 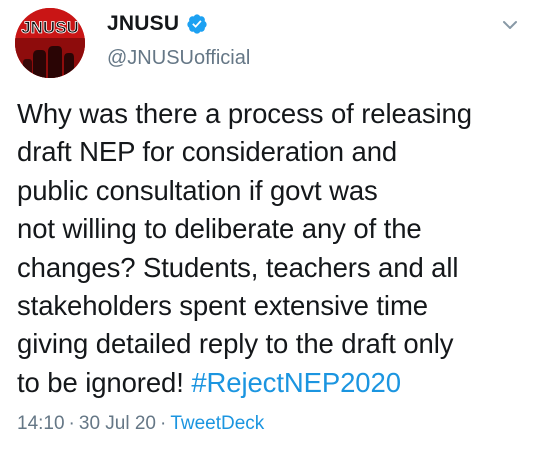 What do you see at coordinates (143, 24) in the screenshot?
I see `display-name: JNUSU` at bounding box center [143, 24].